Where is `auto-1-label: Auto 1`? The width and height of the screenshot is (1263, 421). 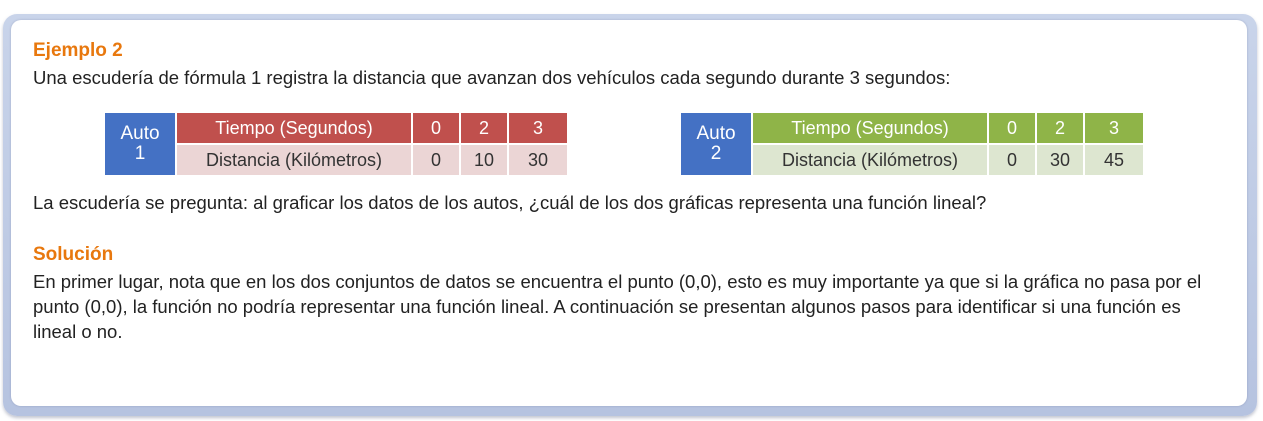
auto-1-label: Auto 1 is located at coordinates (140, 144).